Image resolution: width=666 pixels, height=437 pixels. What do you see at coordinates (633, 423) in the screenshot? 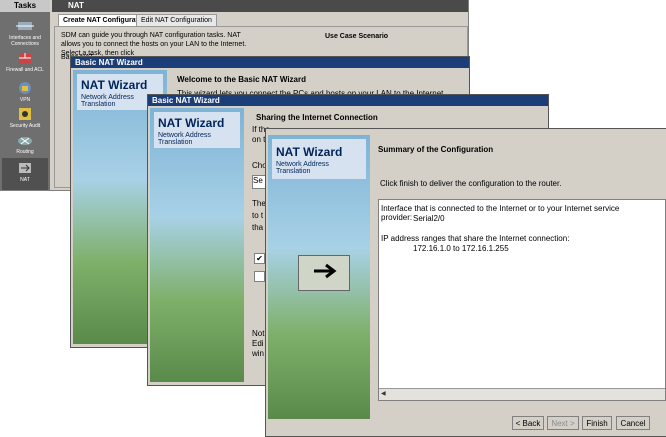
I see `cancel-button: Cancel` at bounding box center [633, 423].